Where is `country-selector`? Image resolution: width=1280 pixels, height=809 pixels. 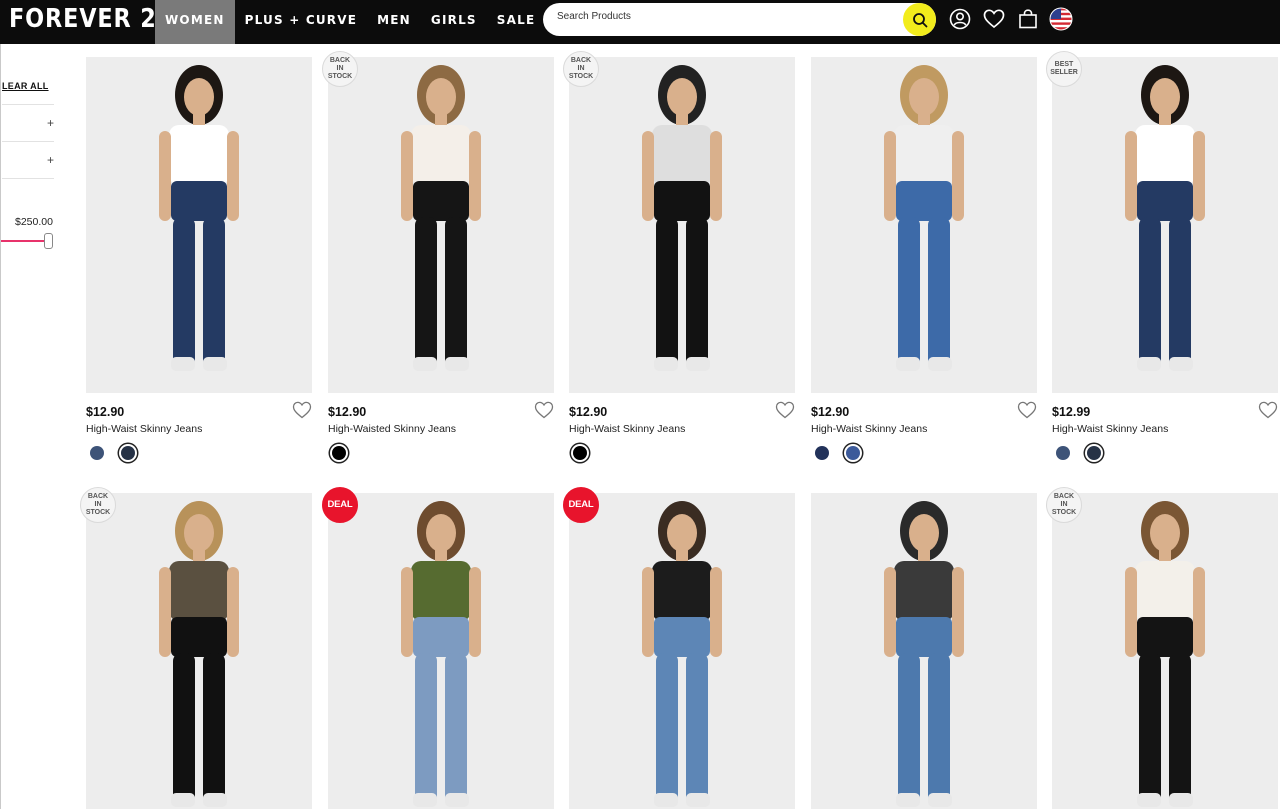 country-selector is located at coordinates (1061, 19).